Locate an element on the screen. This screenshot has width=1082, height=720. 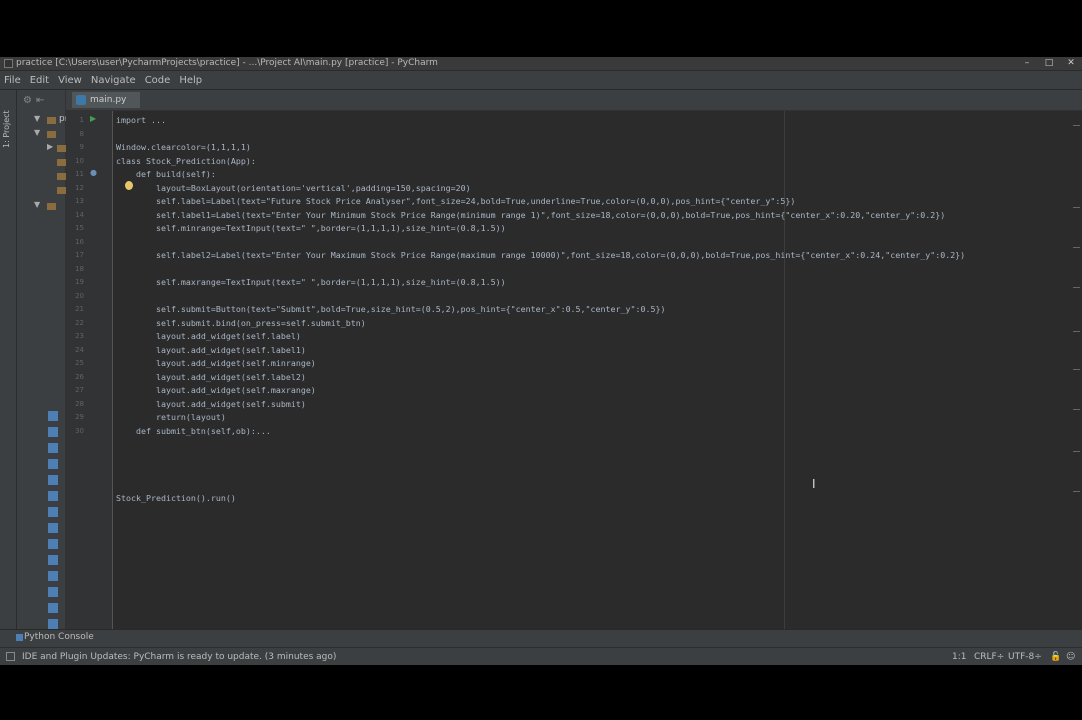
code-line: layout.add_widget(self.minrange) is located at coordinates (216, 363).